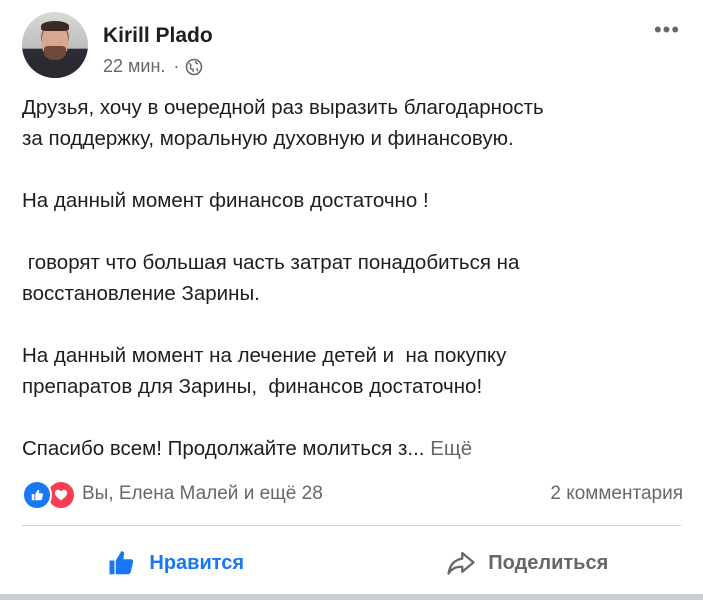 Image resolution: width=703 pixels, height=600 pixels. I want to click on reactors-summary: Вы, Елена Малей и ещё 28, so click(316, 494).